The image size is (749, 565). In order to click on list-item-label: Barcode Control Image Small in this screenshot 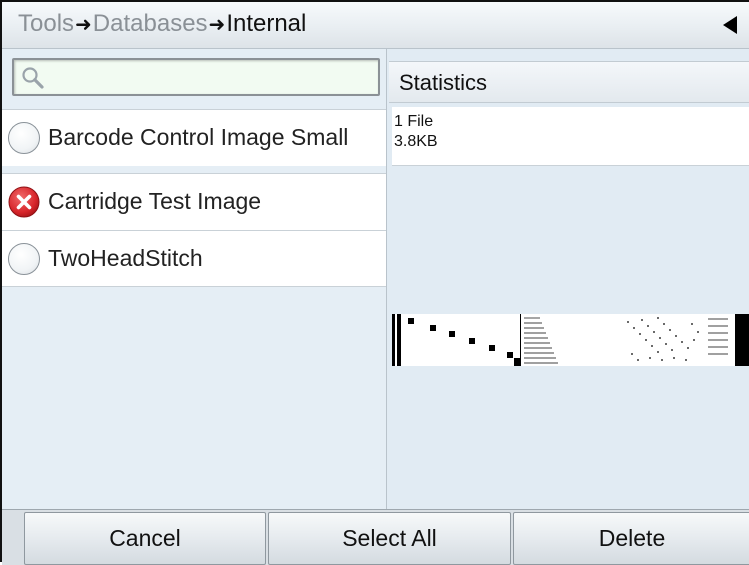, I will do `click(198, 137)`.